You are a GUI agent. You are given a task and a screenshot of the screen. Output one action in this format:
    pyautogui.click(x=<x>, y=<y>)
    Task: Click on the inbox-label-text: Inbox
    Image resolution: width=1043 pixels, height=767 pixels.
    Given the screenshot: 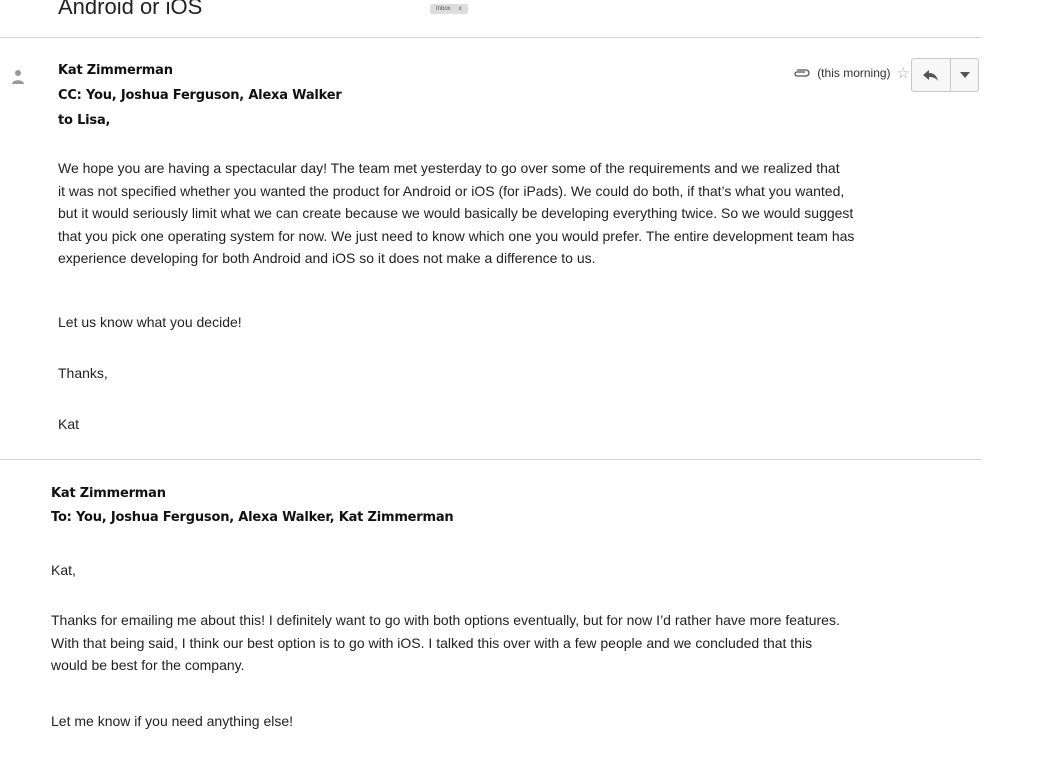 What is the action you would take?
    pyautogui.click(x=443, y=9)
    